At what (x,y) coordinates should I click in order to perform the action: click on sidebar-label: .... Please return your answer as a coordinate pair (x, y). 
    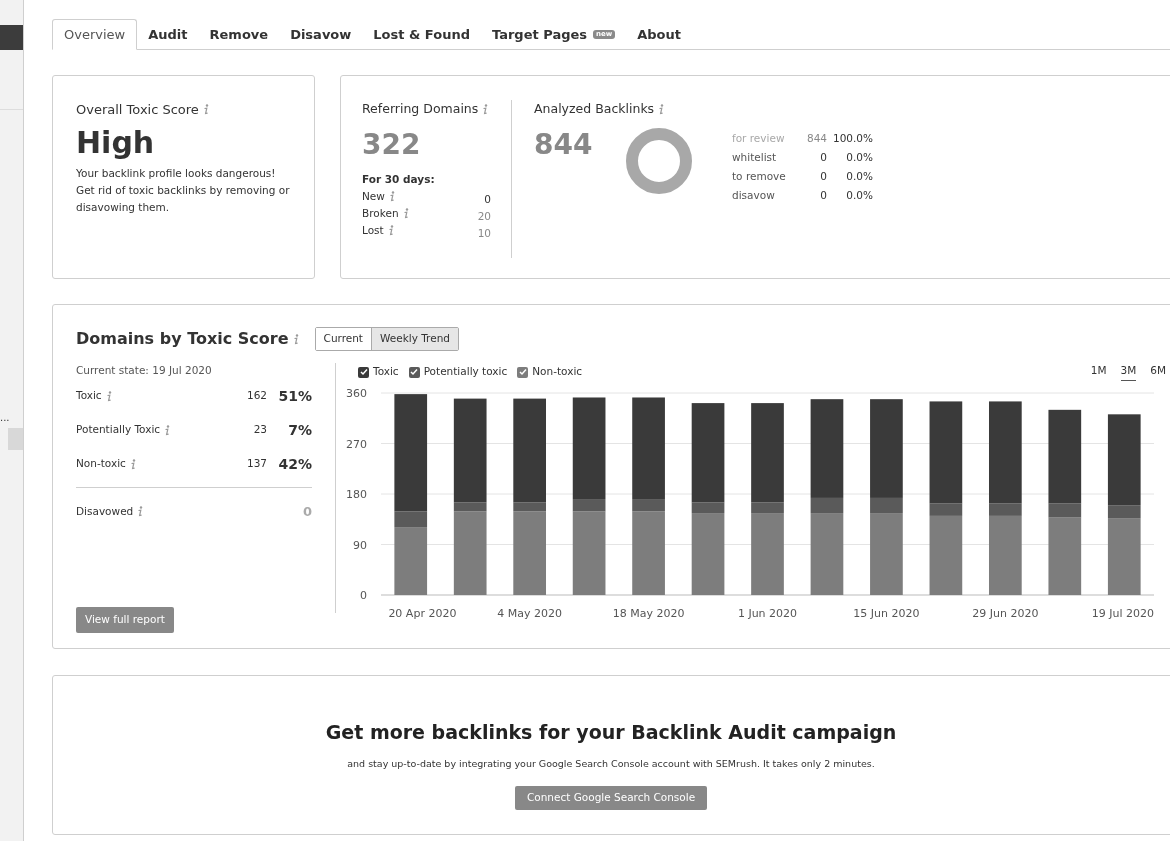
    Looking at the image, I should click on (5, 417).